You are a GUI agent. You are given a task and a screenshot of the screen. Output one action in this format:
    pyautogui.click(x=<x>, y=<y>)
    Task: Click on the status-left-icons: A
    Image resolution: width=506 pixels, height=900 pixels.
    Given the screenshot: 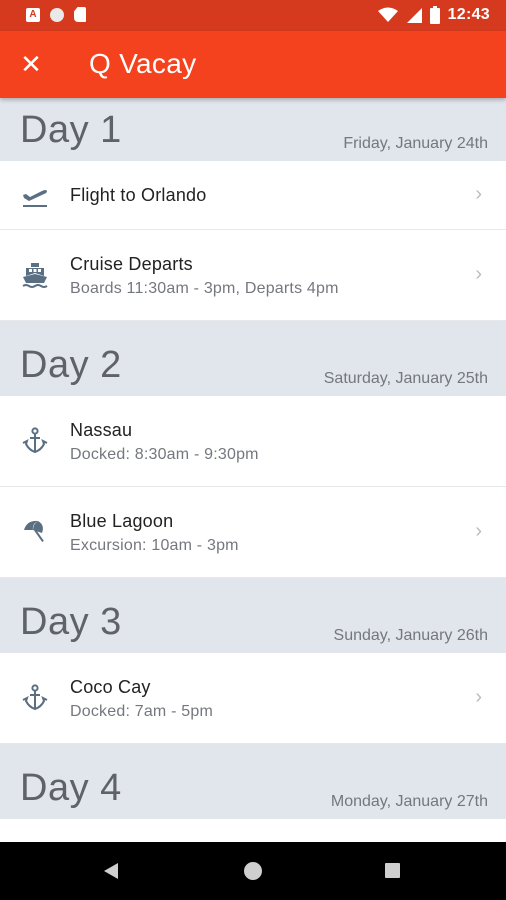 What is the action you would take?
    pyautogui.click(x=56, y=14)
    